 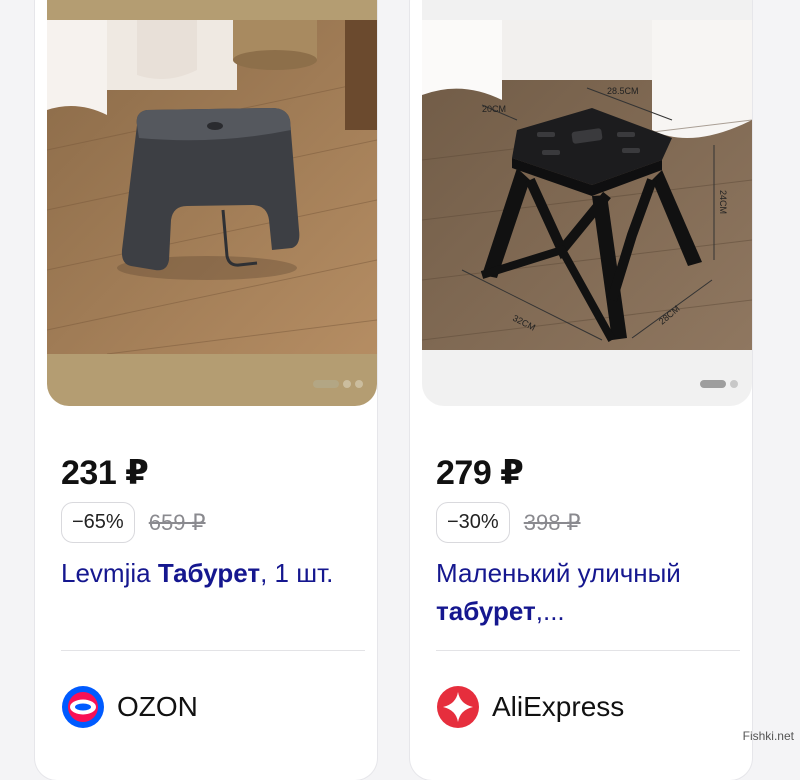 I want to click on old-price: 659 ₽, so click(x=177, y=522).